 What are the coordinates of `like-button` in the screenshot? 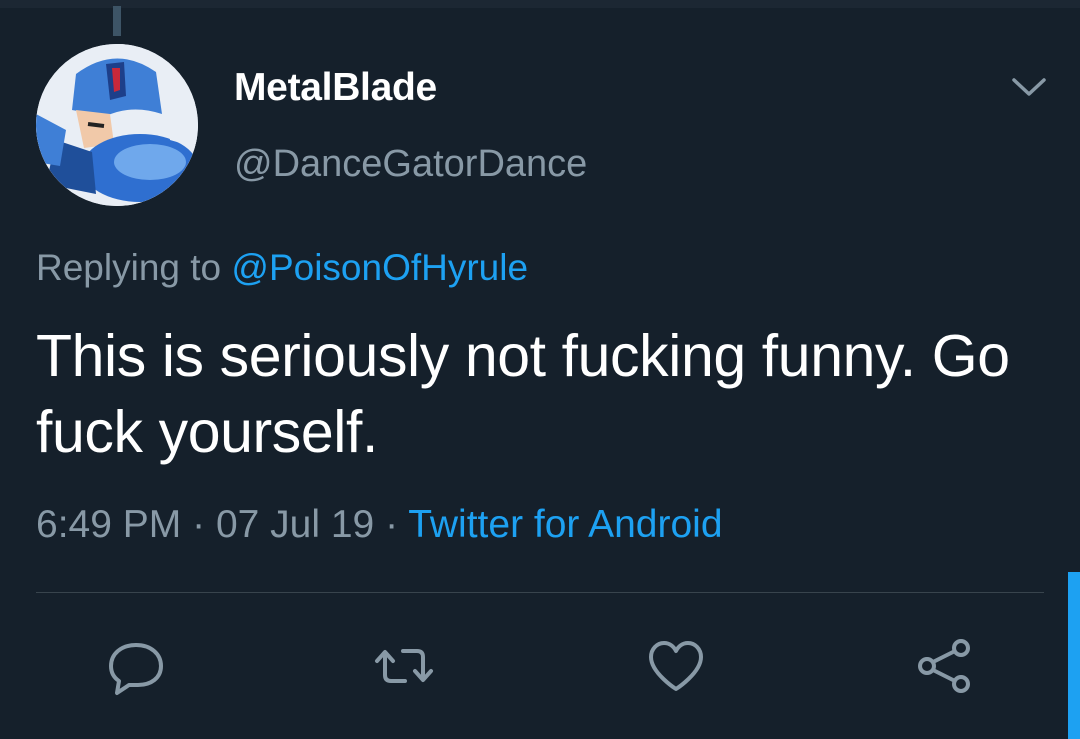 It's located at (676, 666).